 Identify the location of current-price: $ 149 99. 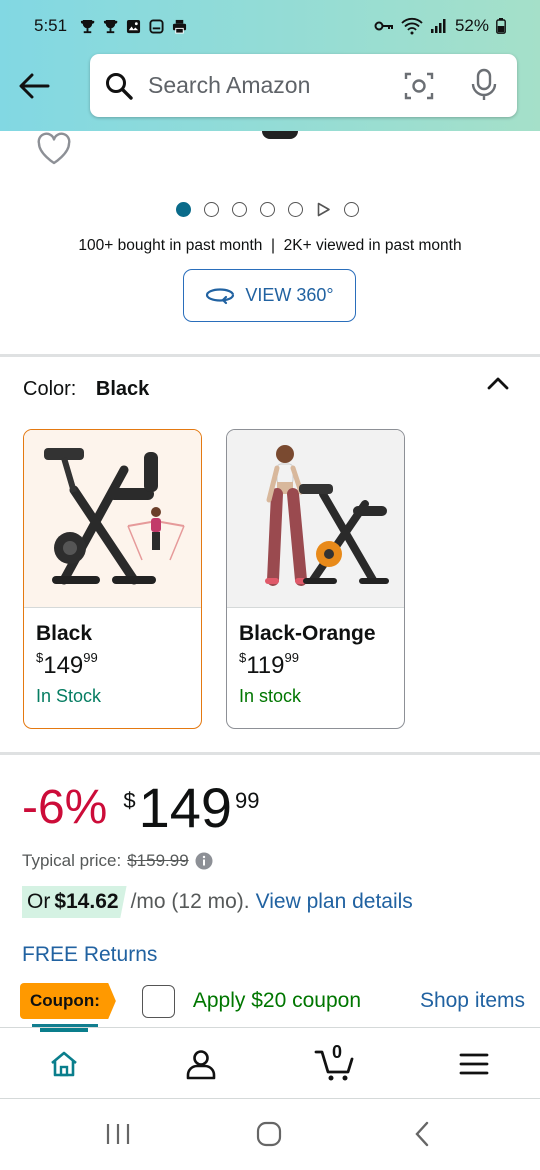
(191, 807).